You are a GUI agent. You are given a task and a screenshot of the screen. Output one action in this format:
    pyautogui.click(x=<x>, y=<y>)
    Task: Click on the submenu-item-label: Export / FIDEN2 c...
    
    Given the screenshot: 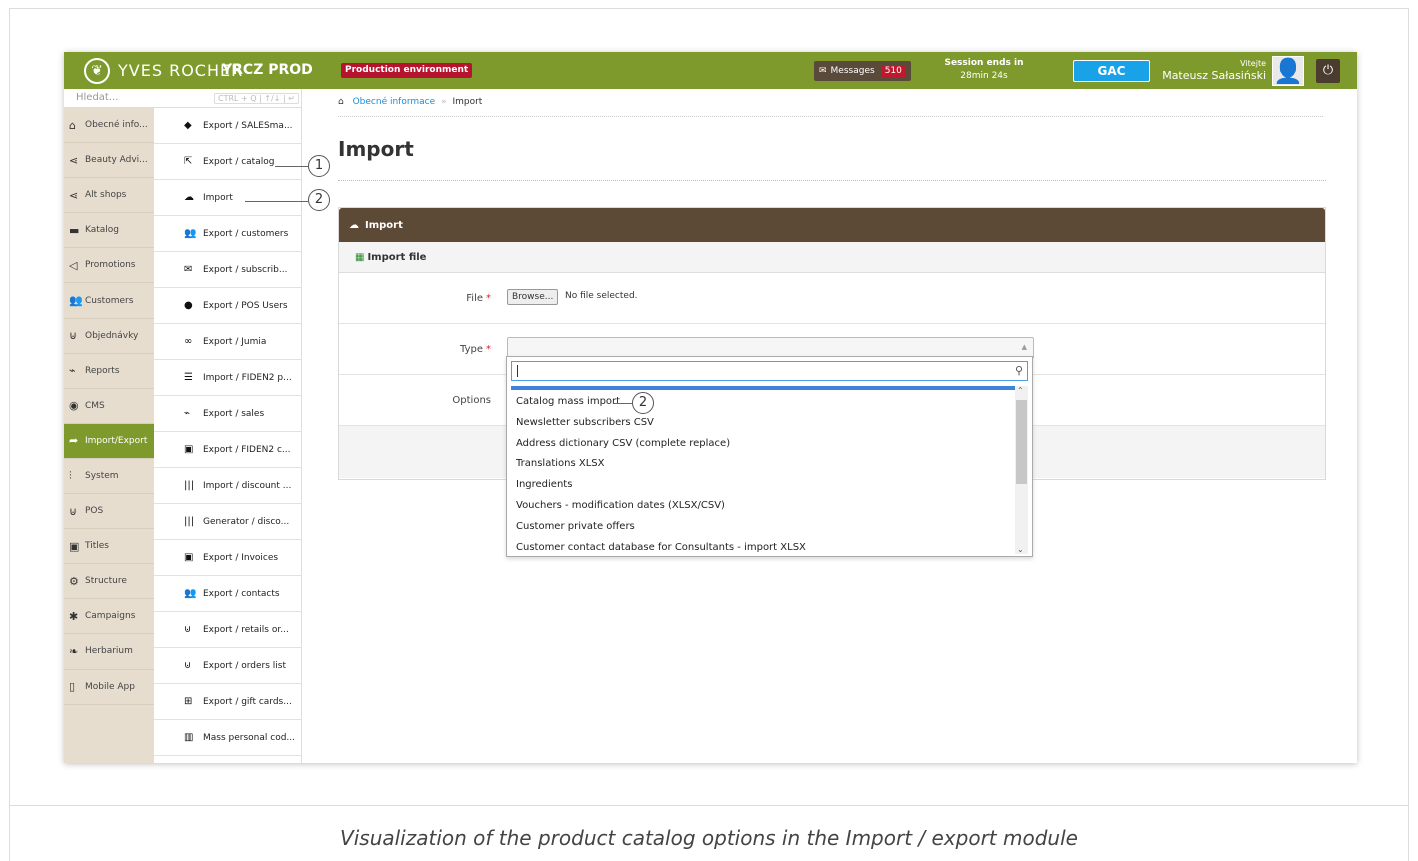 What is the action you would take?
    pyautogui.click(x=247, y=449)
    